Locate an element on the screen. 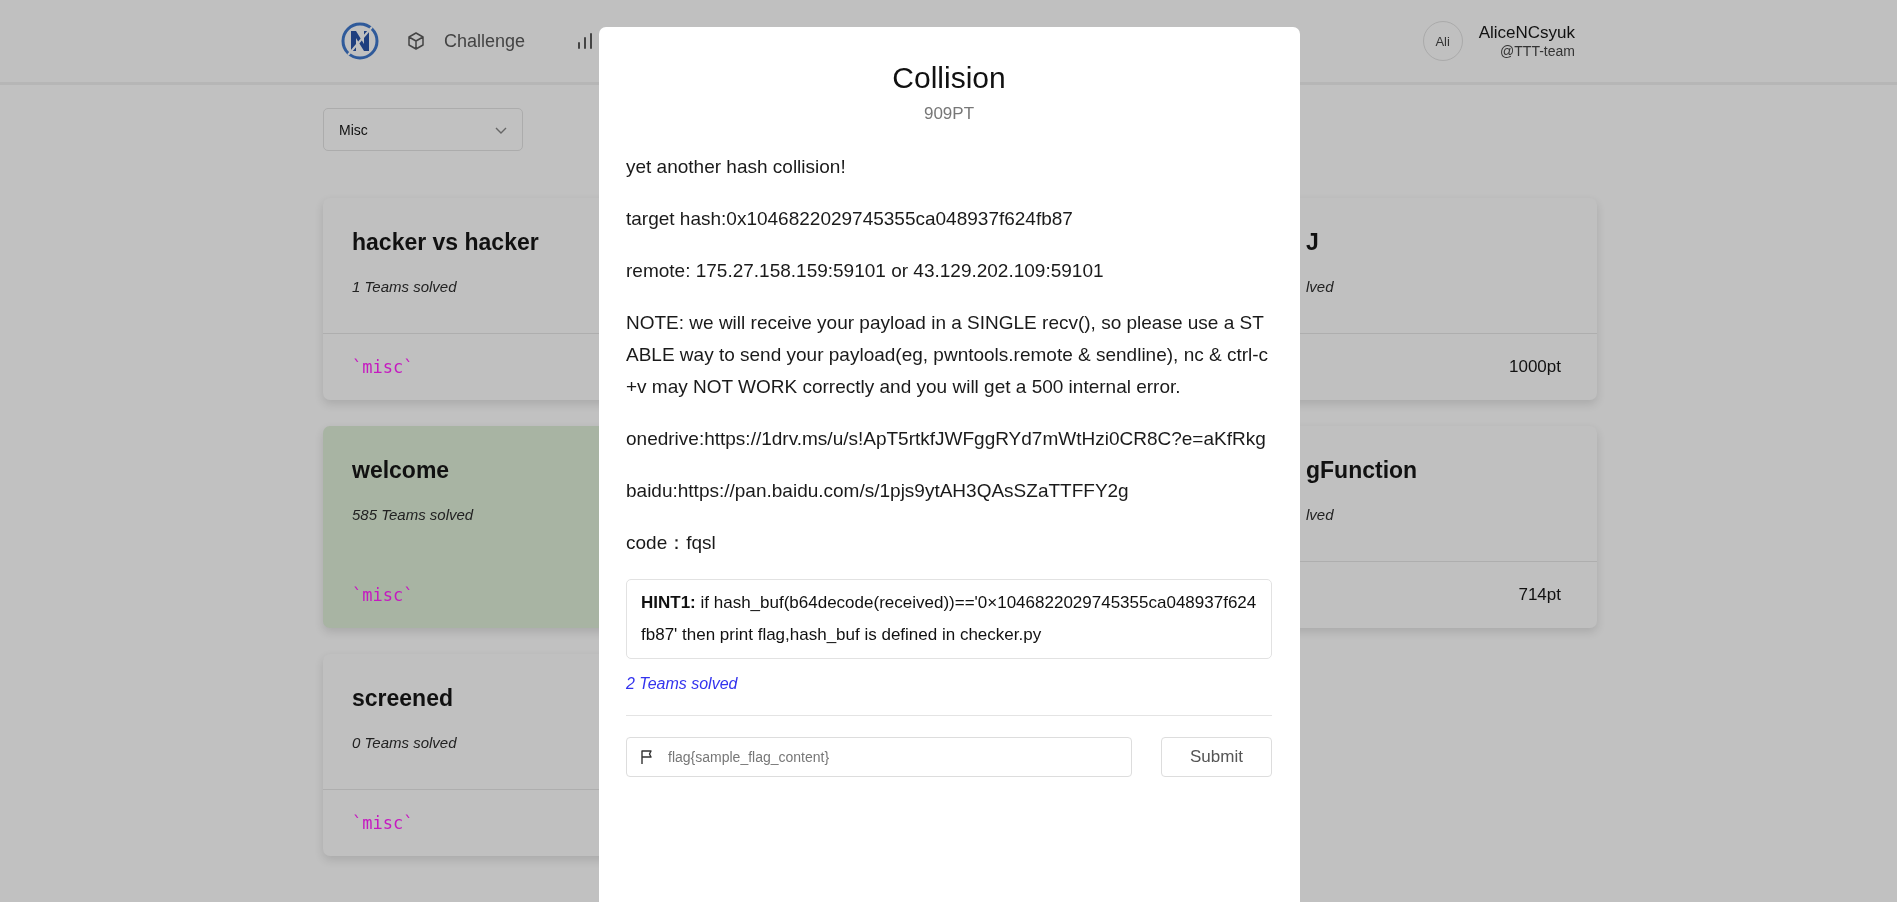 The image size is (1897, 902). card-title: welcome is located at coordinates (401, 470).